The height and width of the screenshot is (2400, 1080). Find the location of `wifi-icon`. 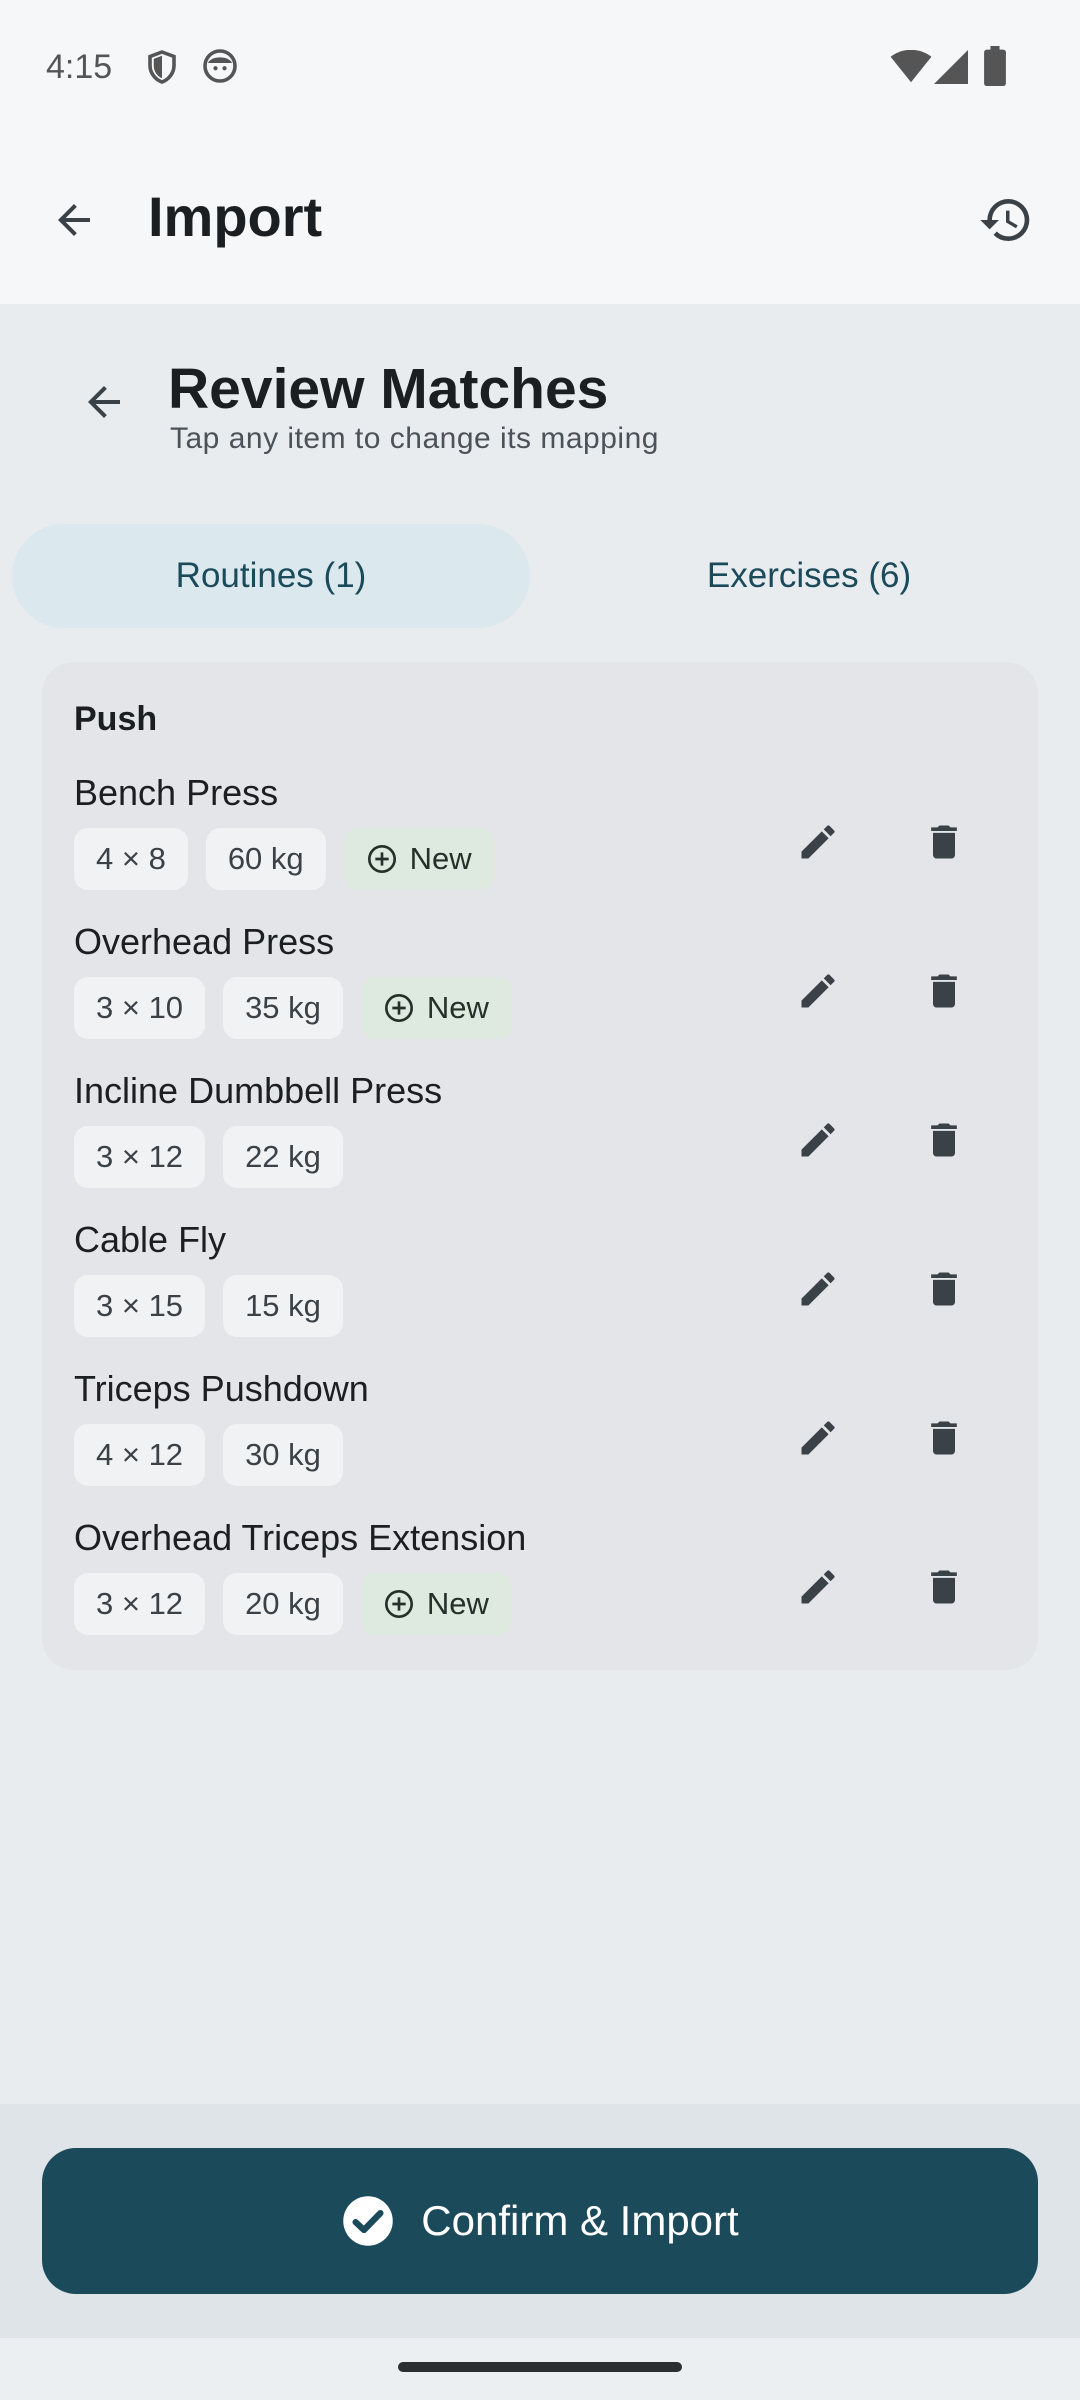

wifi-icon is located at coordinates (911, 66).